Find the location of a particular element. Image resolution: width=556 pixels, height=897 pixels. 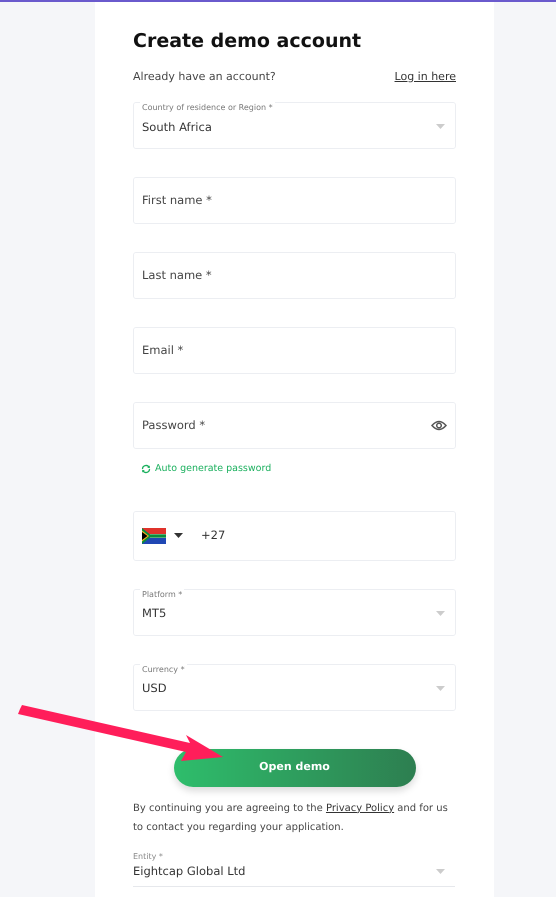

refresh-icon is located at coordinates (146, 469).